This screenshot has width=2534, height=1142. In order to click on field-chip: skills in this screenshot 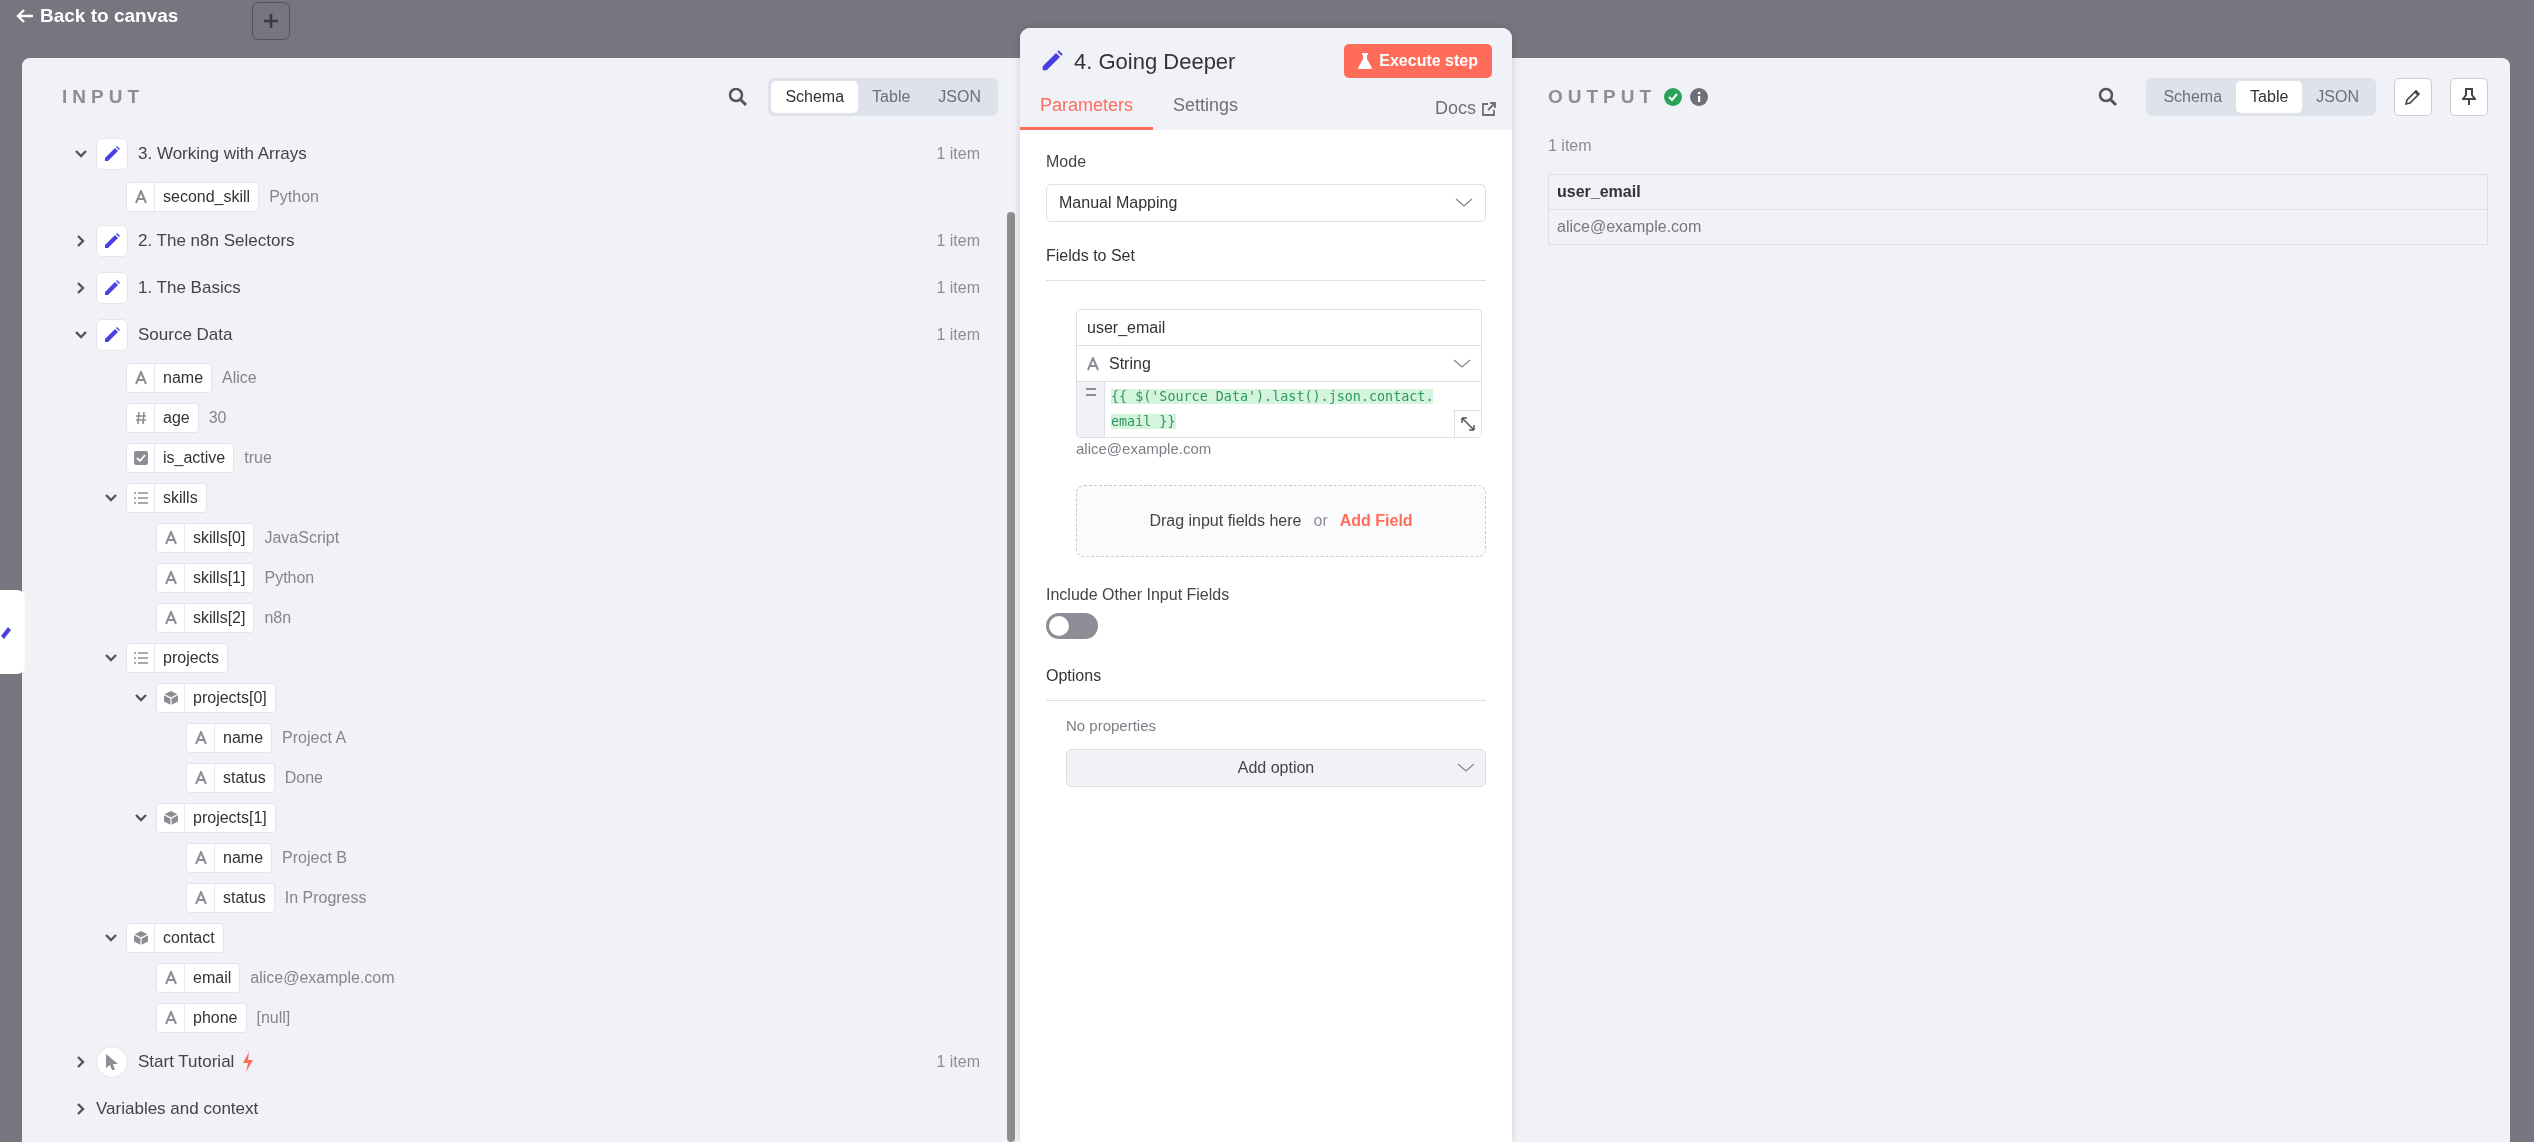, I will do `click(166, 498)`.